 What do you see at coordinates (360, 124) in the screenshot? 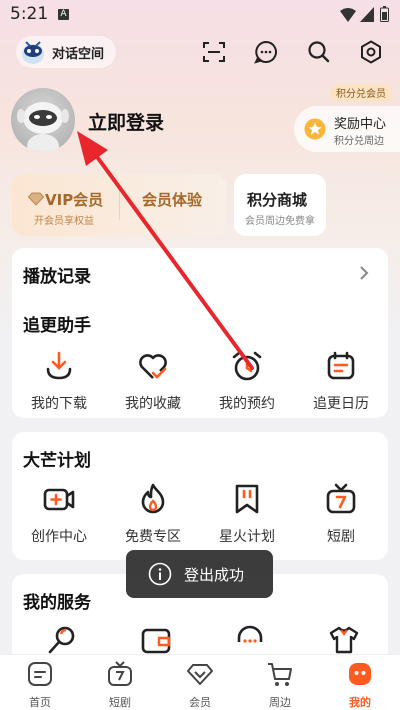
I see `reward-title: 奖励中心` at bounding box center [360, 124].